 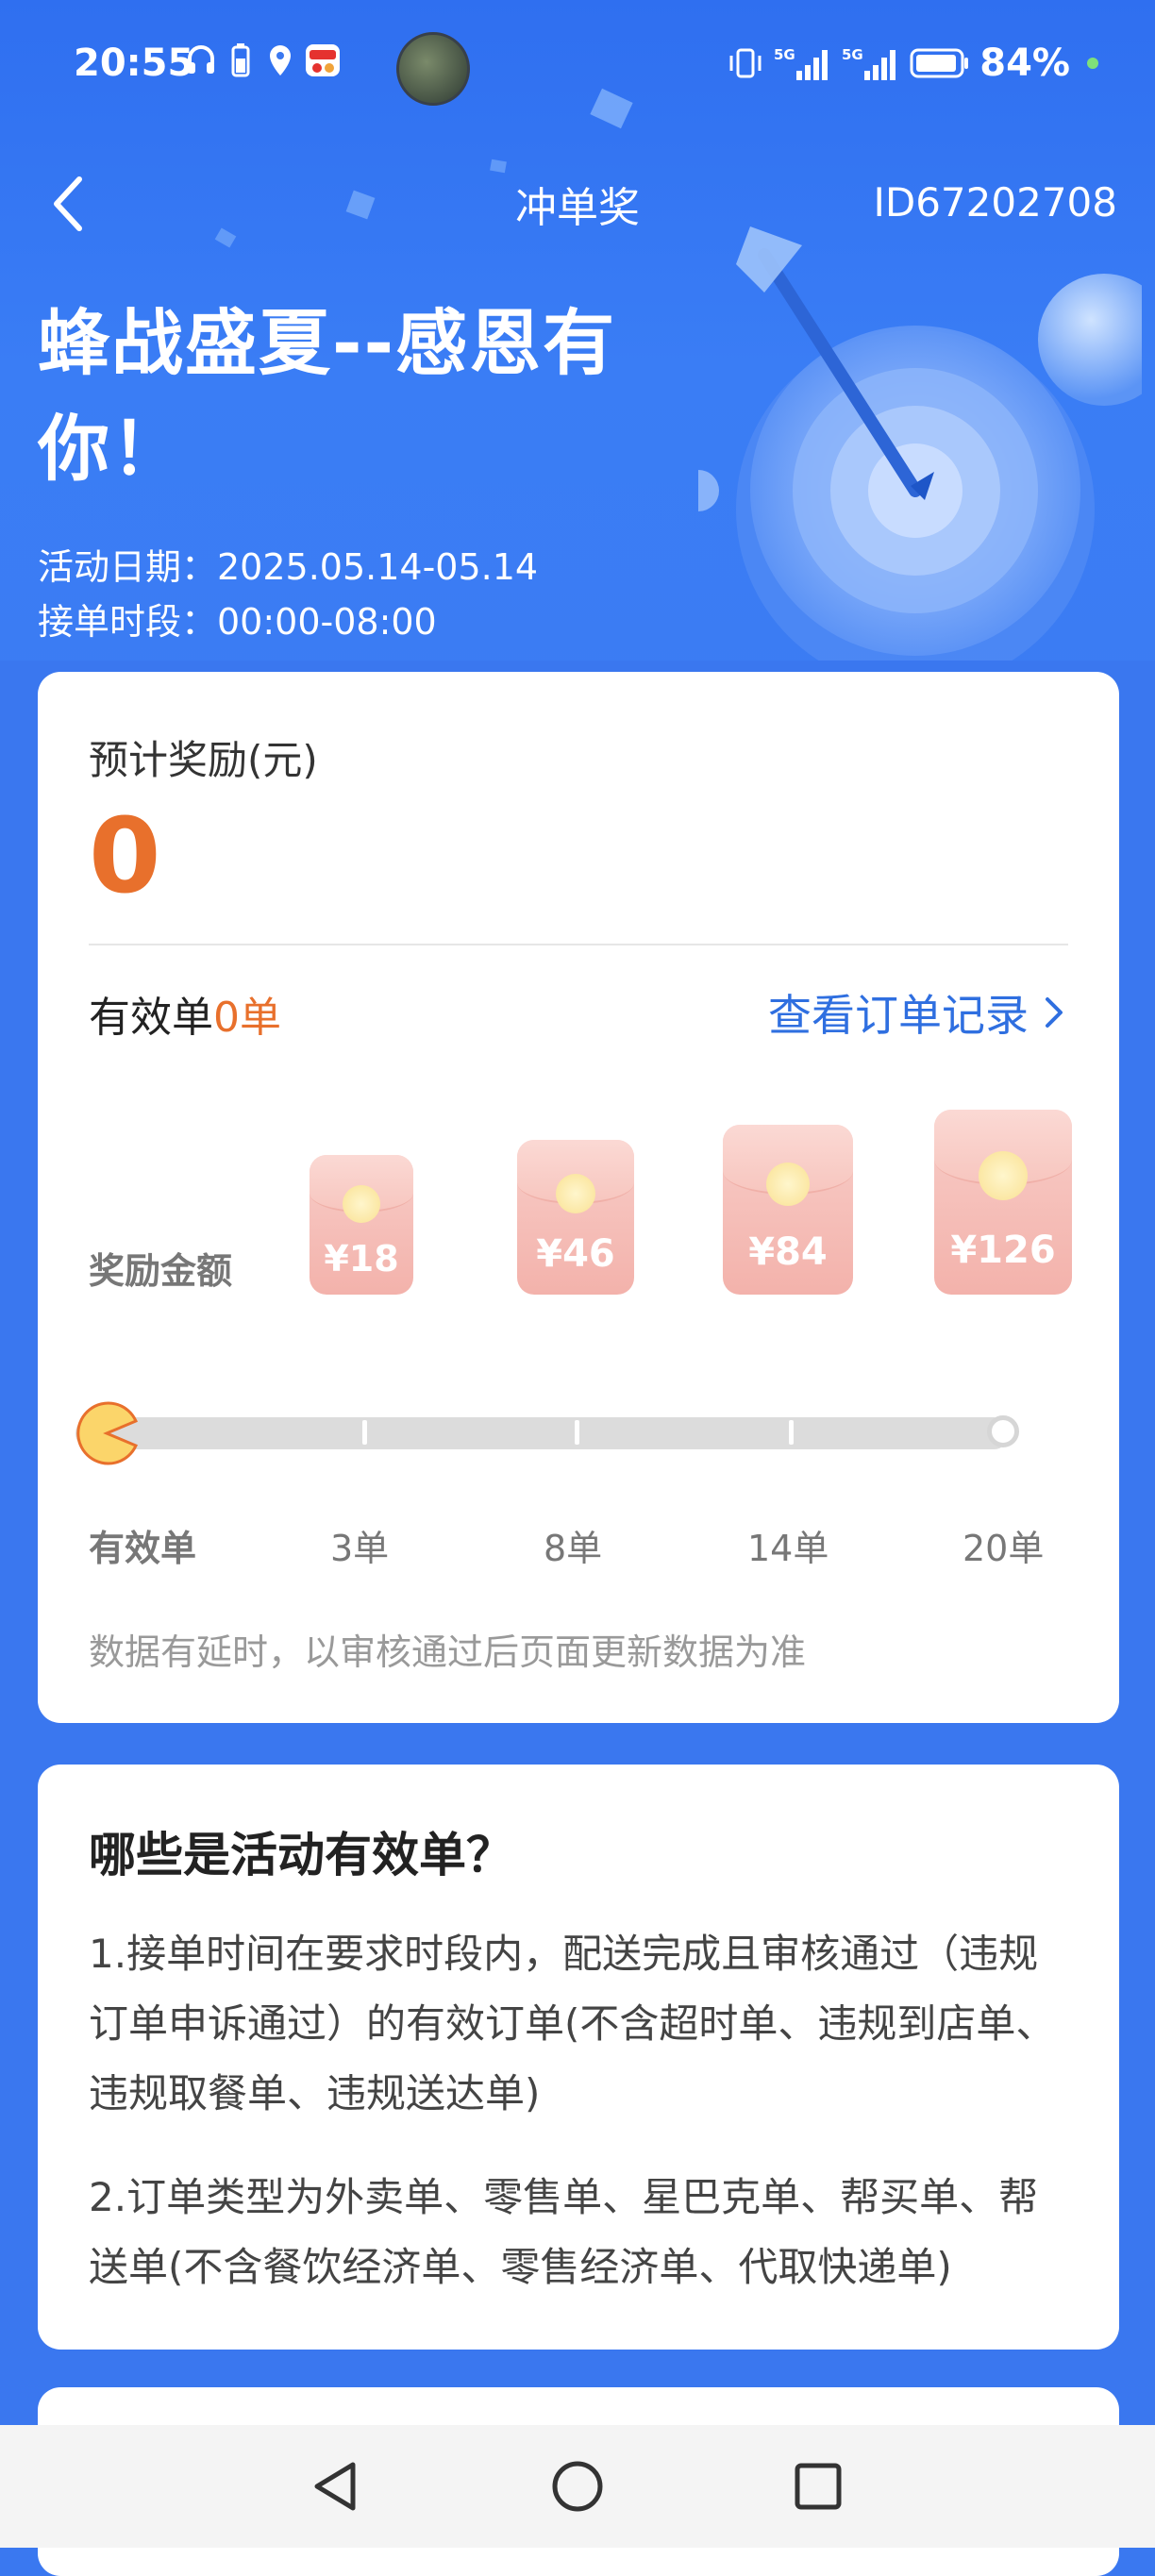 What do you see at coordinates (151, 1018) in the screenshot?
I see `valid-orders-label: 有效单` at bounding box center [151, 1018].